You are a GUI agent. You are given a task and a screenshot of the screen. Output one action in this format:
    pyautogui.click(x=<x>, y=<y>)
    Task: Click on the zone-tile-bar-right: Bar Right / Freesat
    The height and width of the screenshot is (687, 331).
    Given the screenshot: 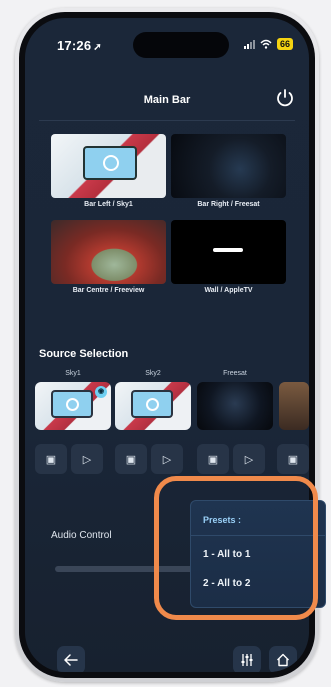 What is the action you would take?
    pyautogui.click(x=228, y=171)
    